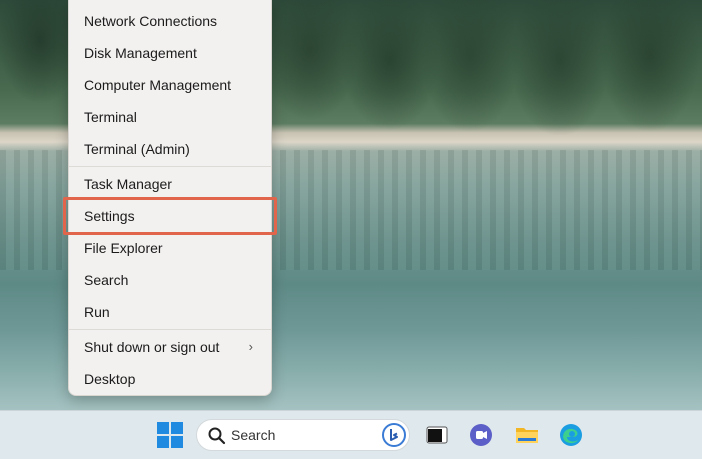 The height and width of the screenshot is (459, 702). Describe the element at coordinates (437, 435) in the screenshot. I see `task-view-icon` at that location.